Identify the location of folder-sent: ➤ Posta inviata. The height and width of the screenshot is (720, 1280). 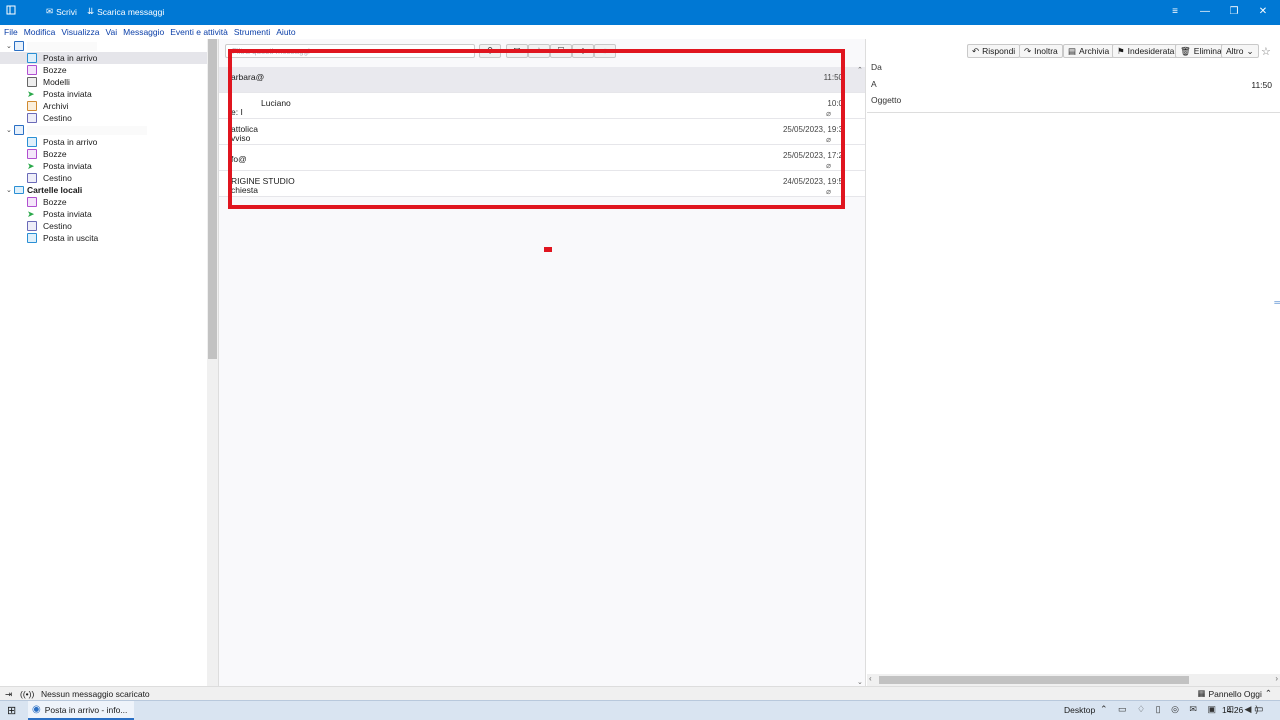
(103, 94).